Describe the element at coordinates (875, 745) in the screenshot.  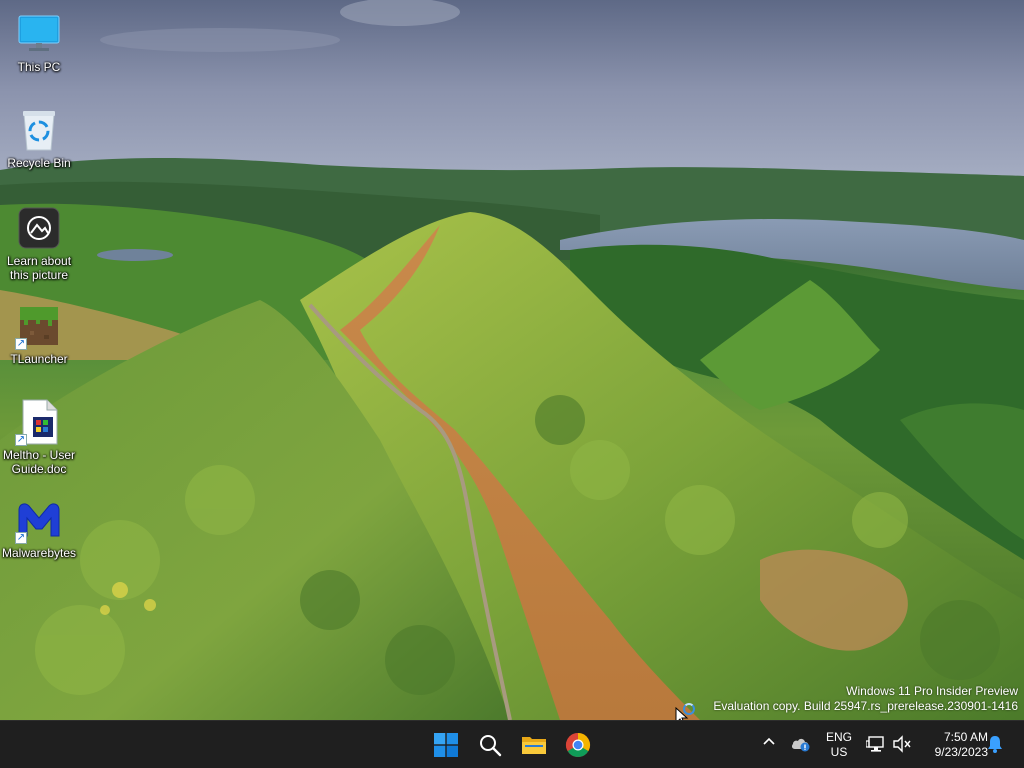
I see `network-icon` at that location.